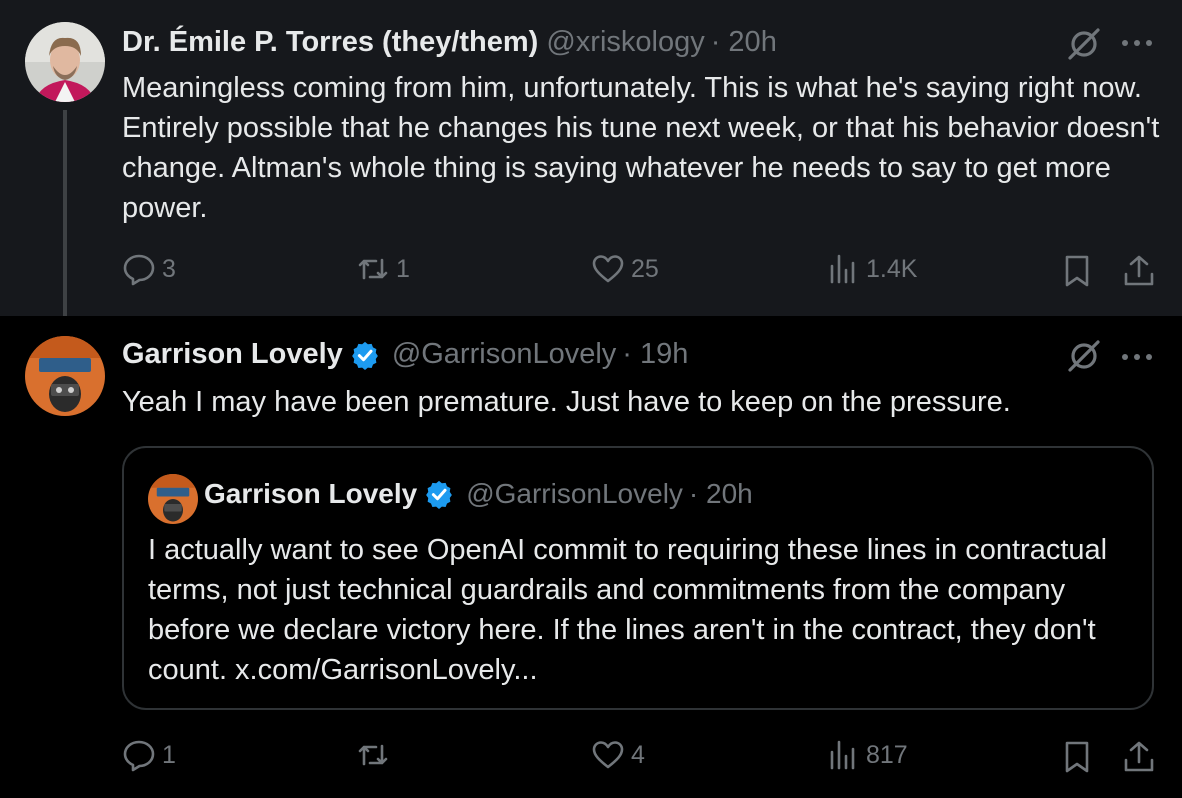  Describe the element at coordinates (574, 493) in the screenshot. I see `quoted-author-handle: @GarrisonLovely` at that location.